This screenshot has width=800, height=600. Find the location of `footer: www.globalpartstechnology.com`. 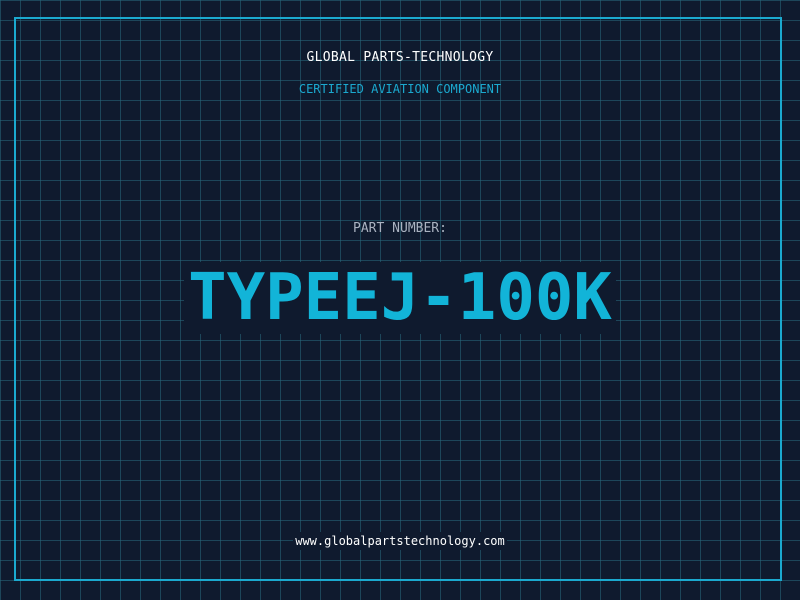

footer: www.globalpartstechnology.com is located at coordinates (400, 540).